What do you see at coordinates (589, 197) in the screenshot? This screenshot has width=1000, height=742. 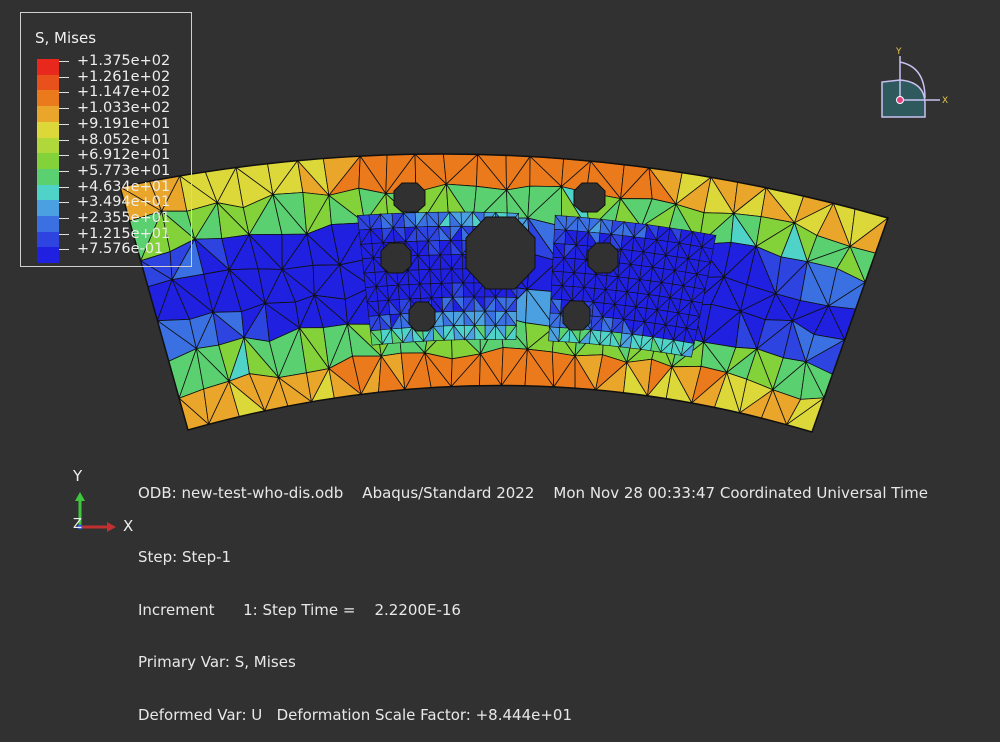 I see `hole-top-right` at bounding box center [589, 197].